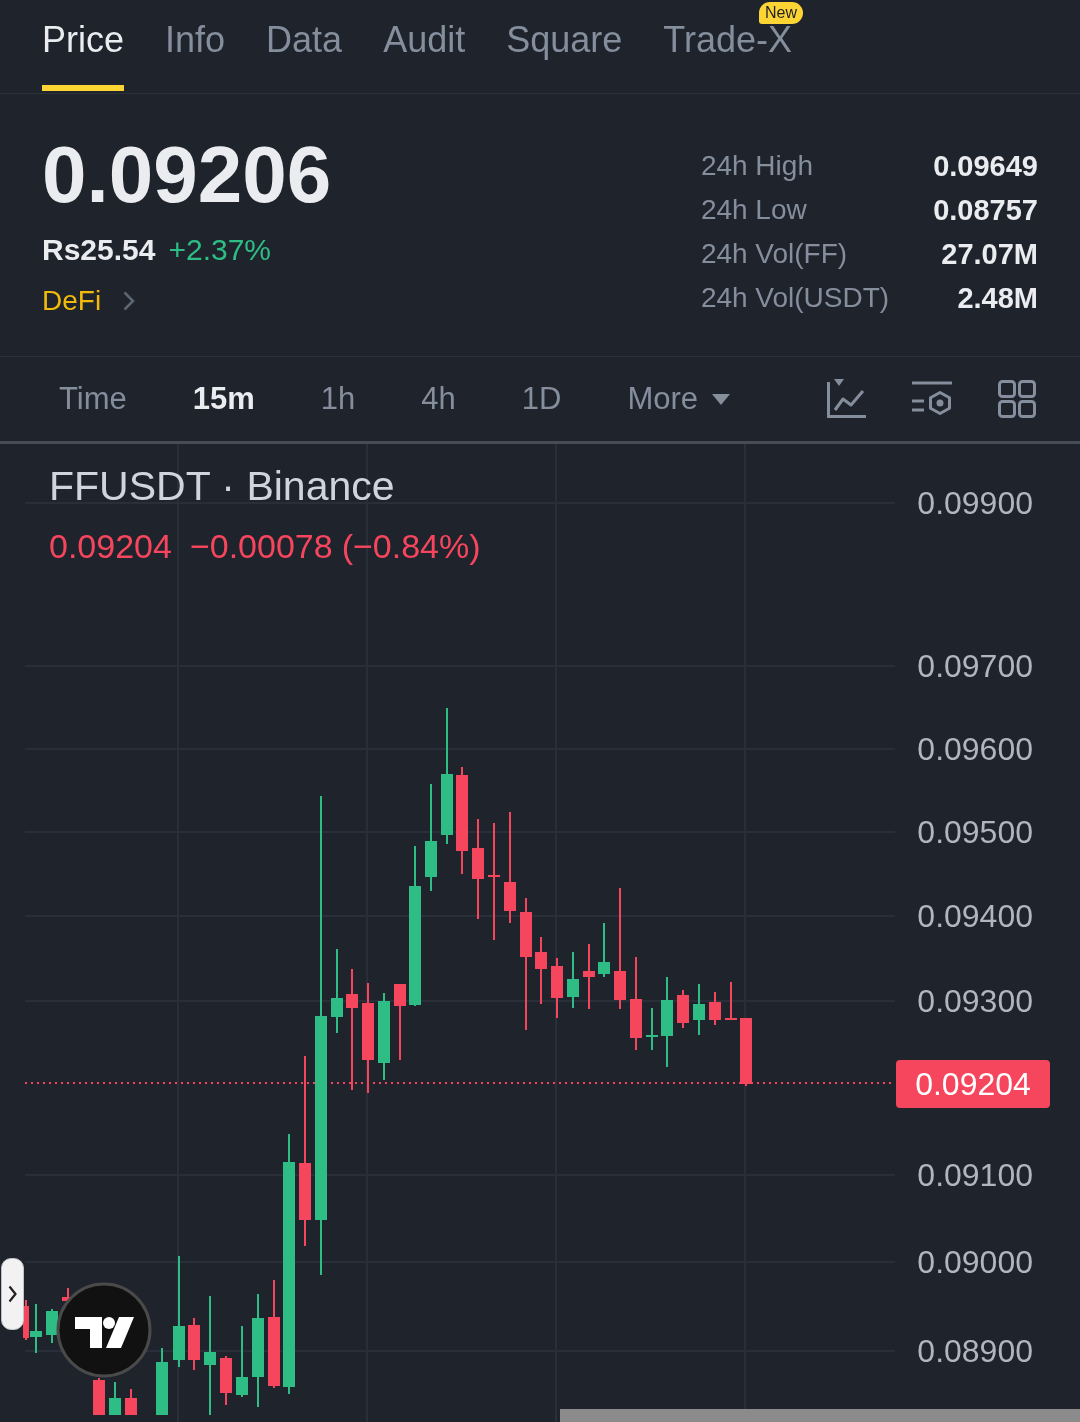  I want to click on price-axis-label: 0.09900, so click(974, 503).